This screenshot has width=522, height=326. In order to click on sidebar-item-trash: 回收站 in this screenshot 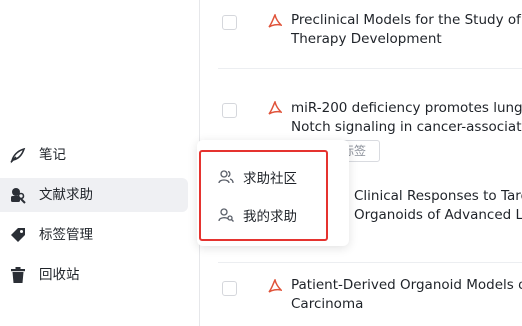, I will do `click(94, 275)`.